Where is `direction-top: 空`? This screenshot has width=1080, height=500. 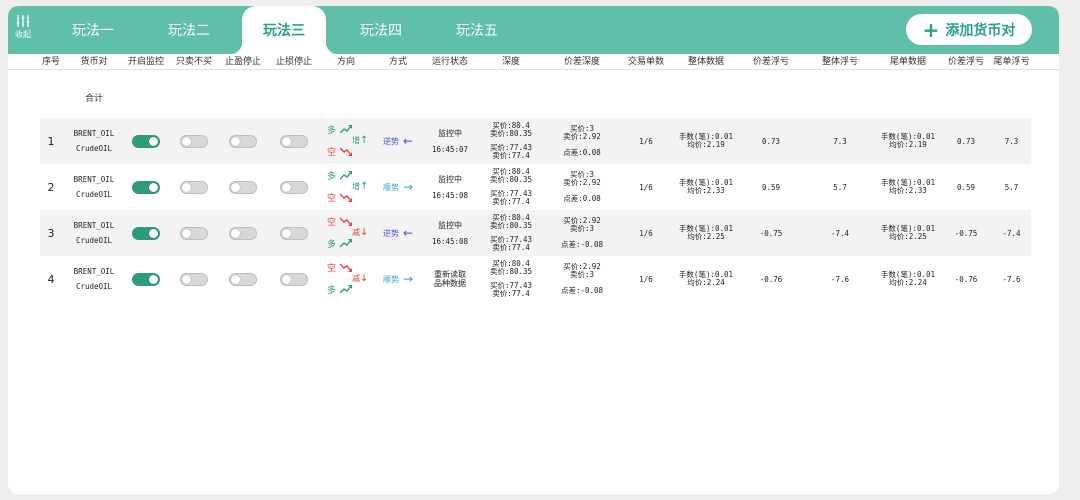 direction-top: 空 is located at coordinates (332, 269).